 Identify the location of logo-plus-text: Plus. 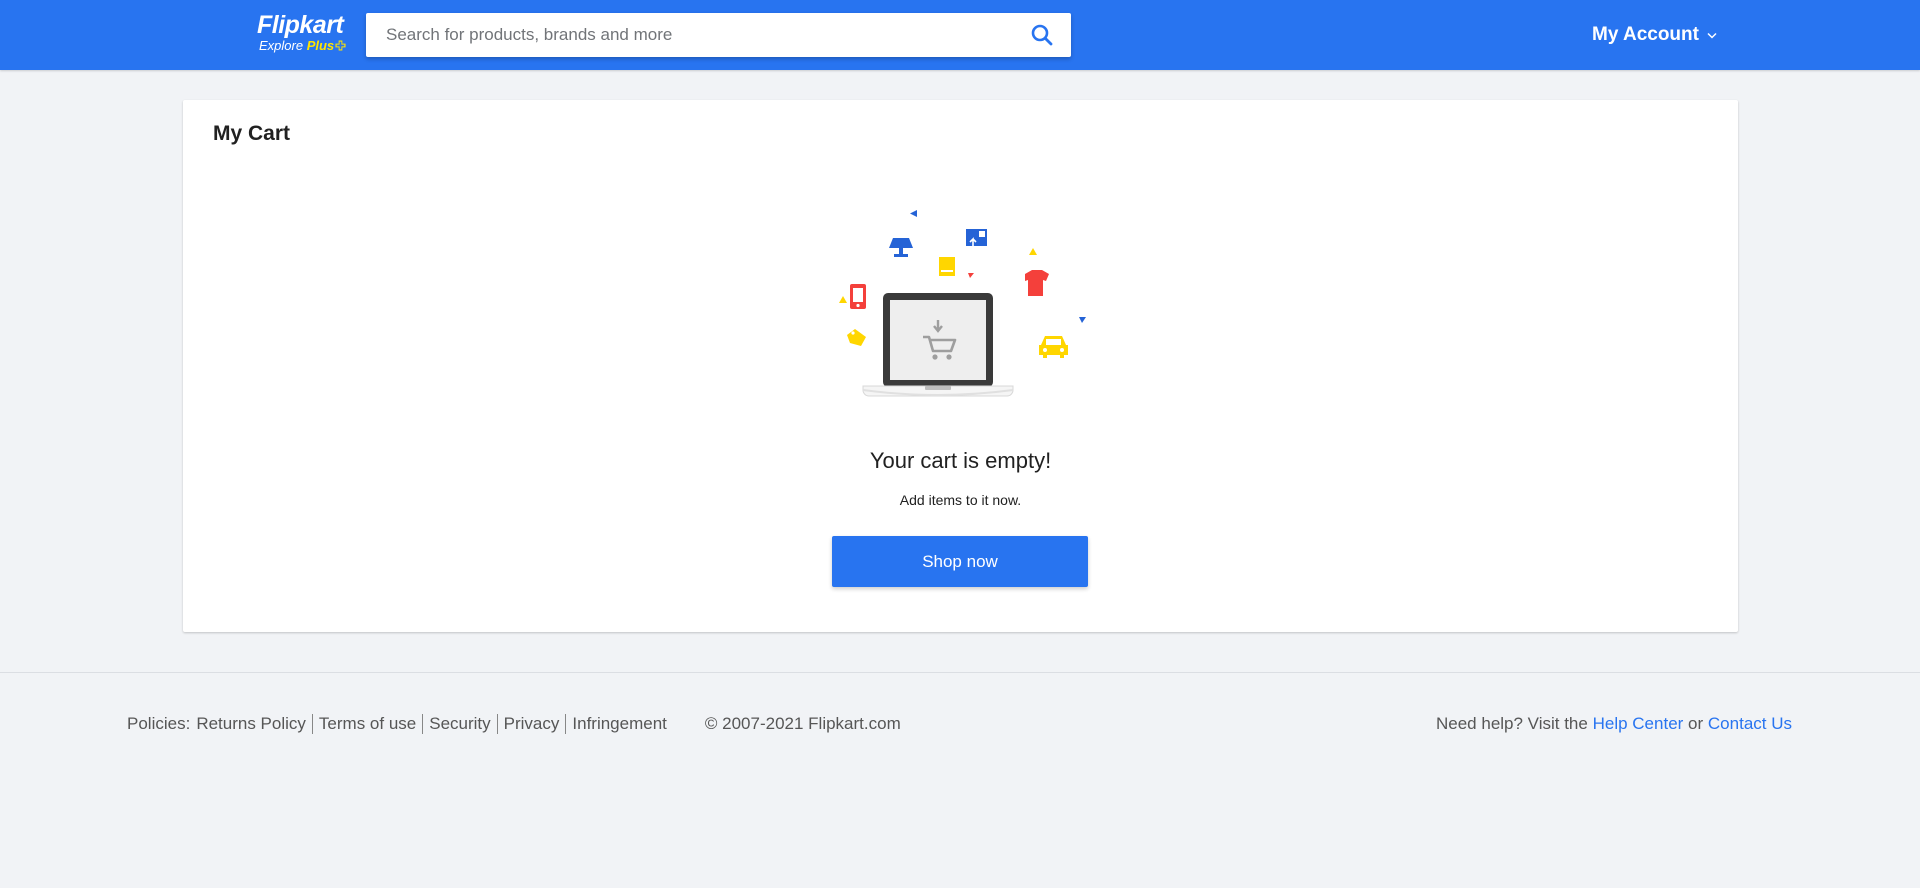
(320, 45).